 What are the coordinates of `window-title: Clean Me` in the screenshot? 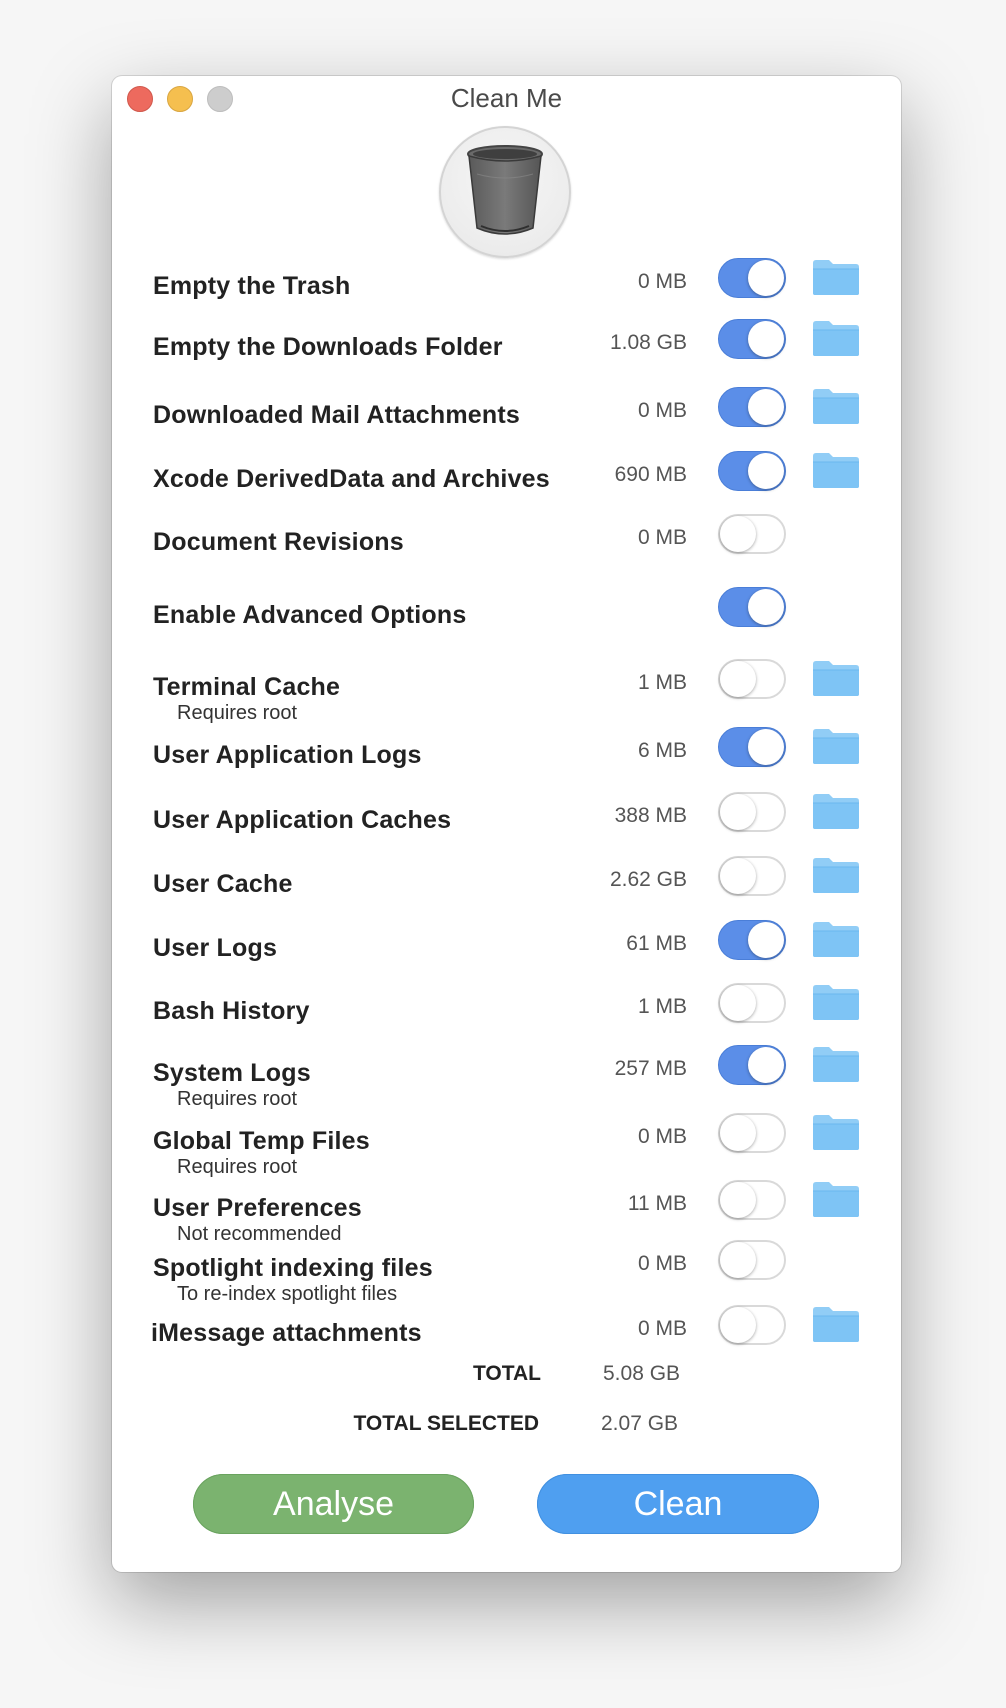 It's located at (506, 98).